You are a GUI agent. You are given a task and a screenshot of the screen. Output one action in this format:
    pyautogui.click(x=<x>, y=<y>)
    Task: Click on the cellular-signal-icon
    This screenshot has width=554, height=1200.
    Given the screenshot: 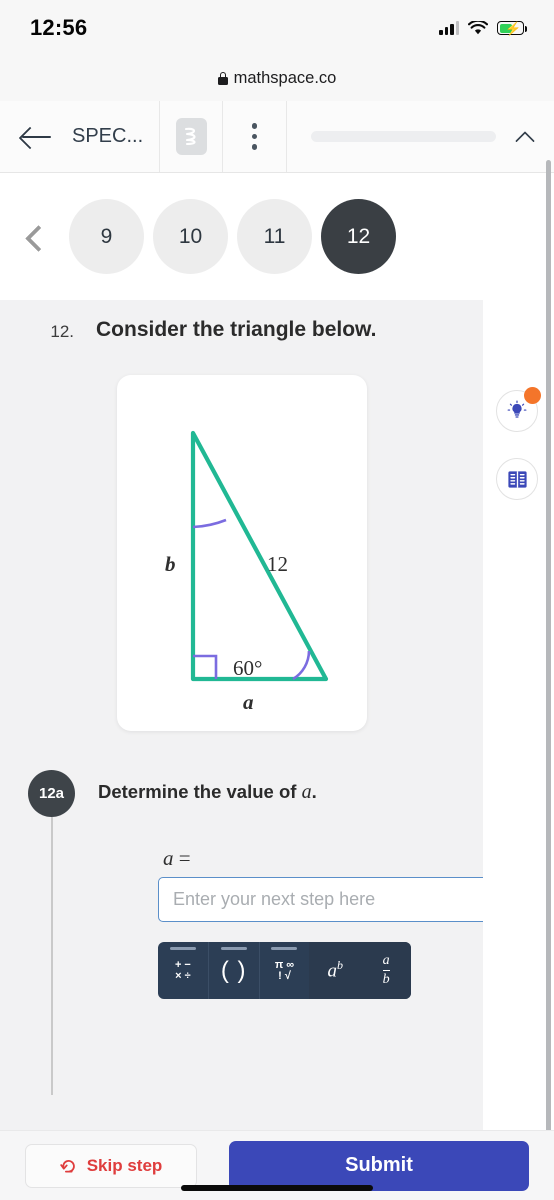 What is the action you would take?
    pyautogui.click(x=449, y=28)
    